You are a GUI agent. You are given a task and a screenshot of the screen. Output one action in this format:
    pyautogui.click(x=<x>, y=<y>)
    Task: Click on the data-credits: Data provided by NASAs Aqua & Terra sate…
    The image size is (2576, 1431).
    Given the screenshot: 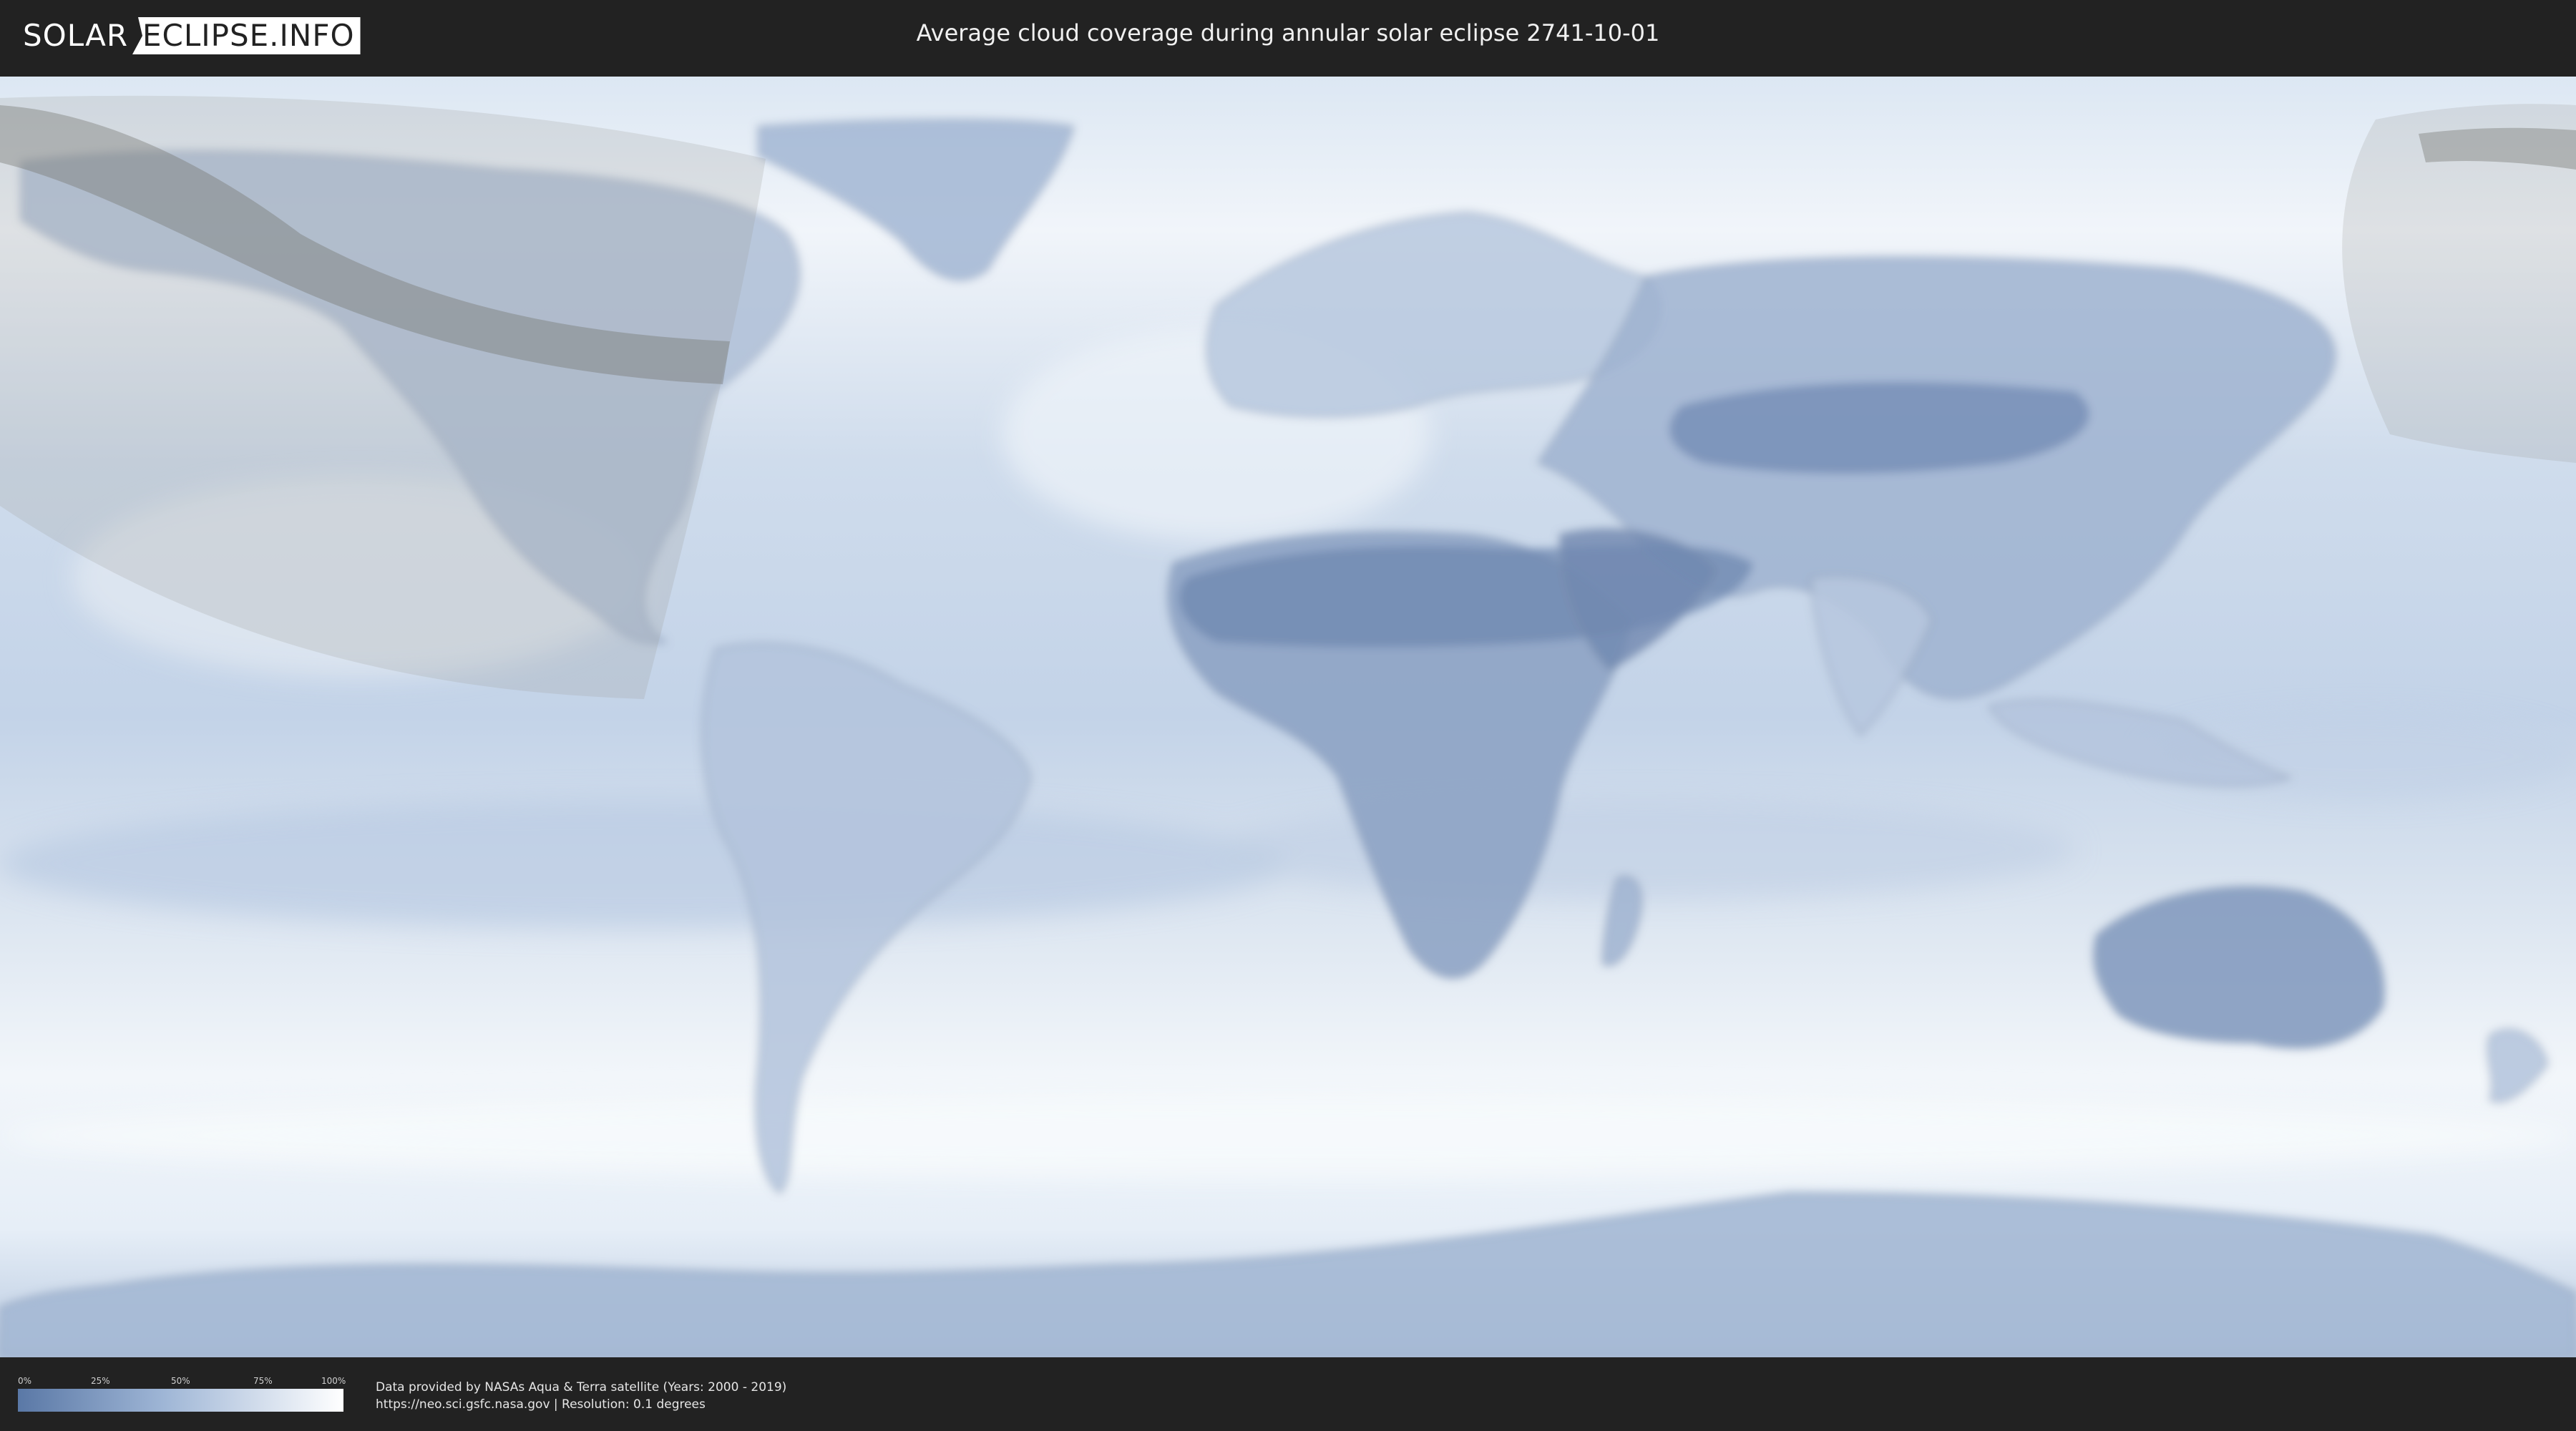 What is the action you would take?
    pyautogui.click(x=581, y=1396)
    